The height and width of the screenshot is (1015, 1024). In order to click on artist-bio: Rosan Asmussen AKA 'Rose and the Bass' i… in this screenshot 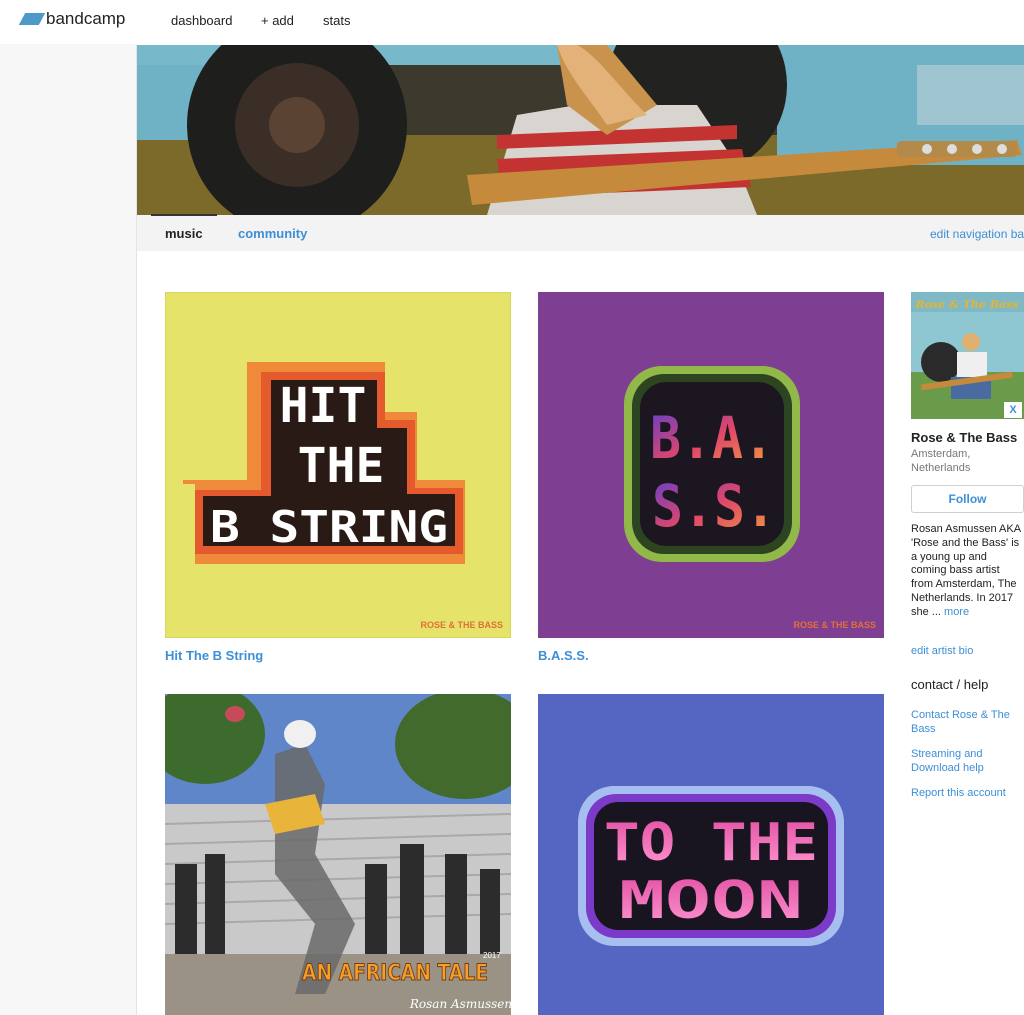, I will do `click(966, 571)`.